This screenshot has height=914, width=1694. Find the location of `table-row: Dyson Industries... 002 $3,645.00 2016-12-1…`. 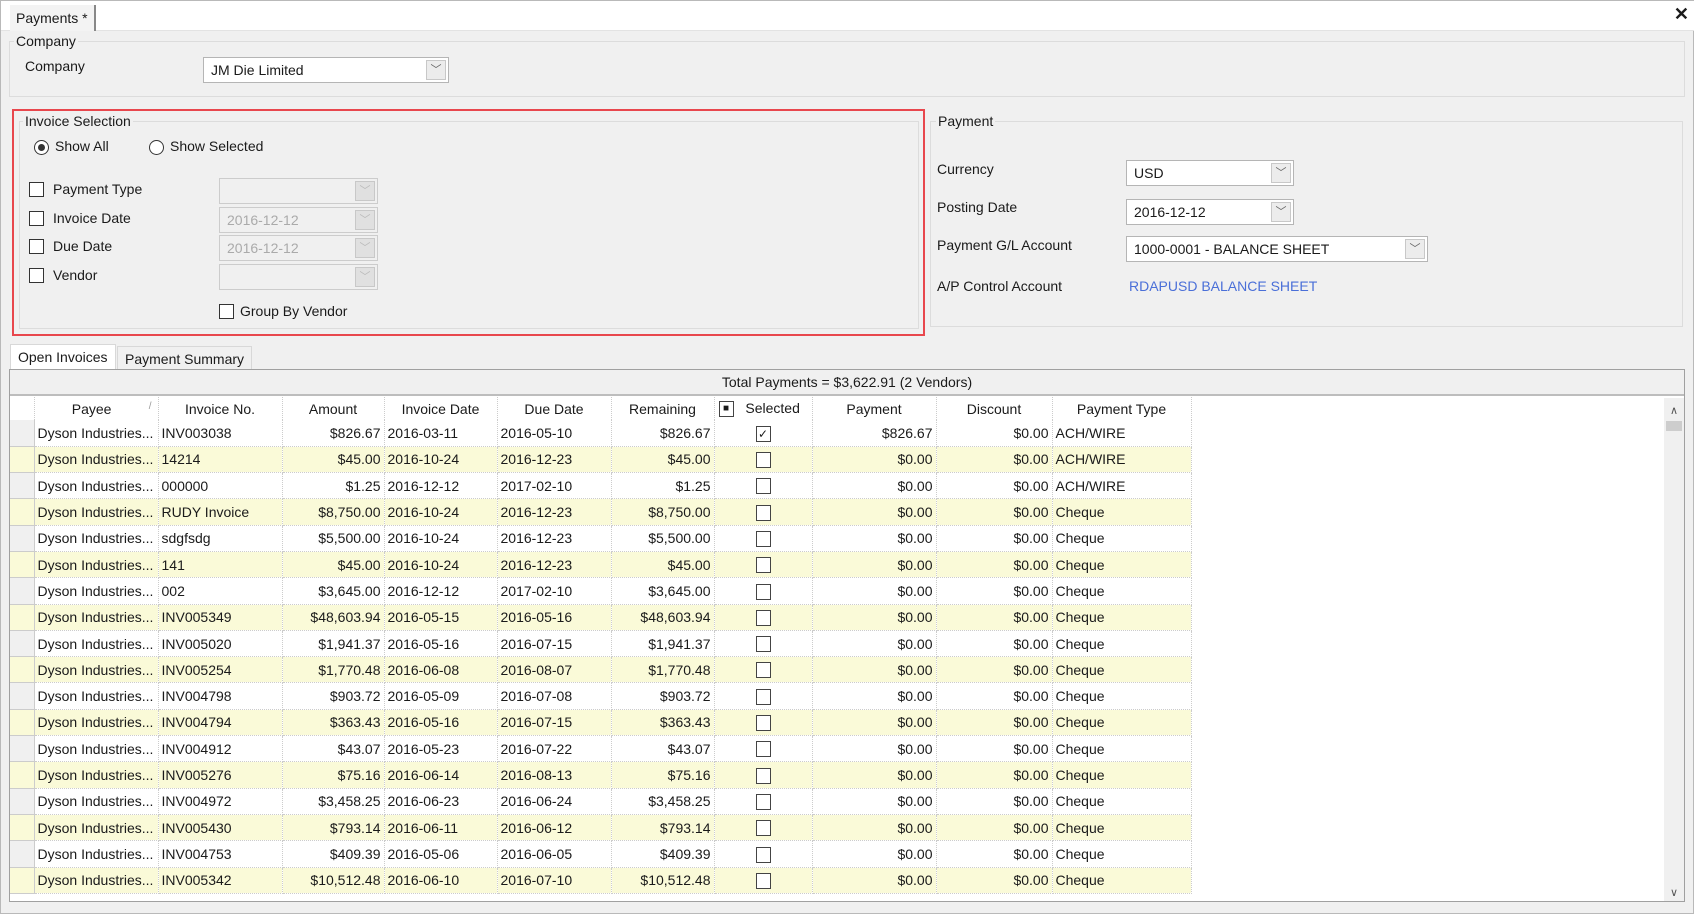

table-row: Dyson Industries... 002 $3,645.00 2016-12-1… is located at coordinates (601, 591).